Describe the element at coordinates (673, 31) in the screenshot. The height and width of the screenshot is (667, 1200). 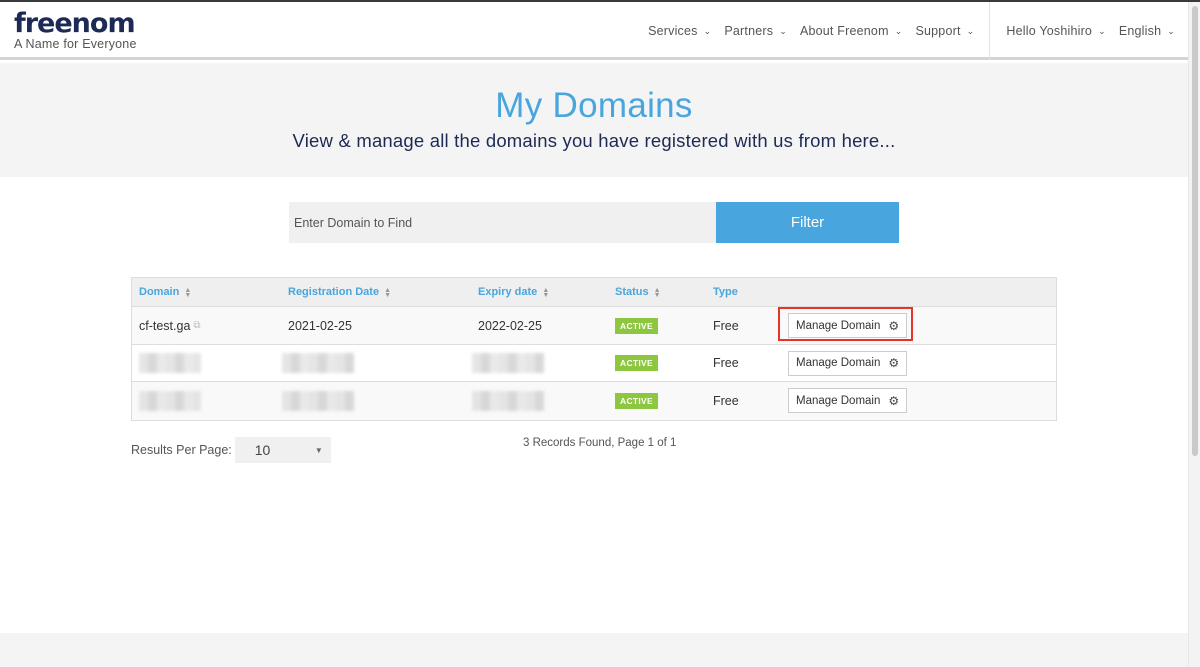
I see `nav-services-label: Services` at that location.